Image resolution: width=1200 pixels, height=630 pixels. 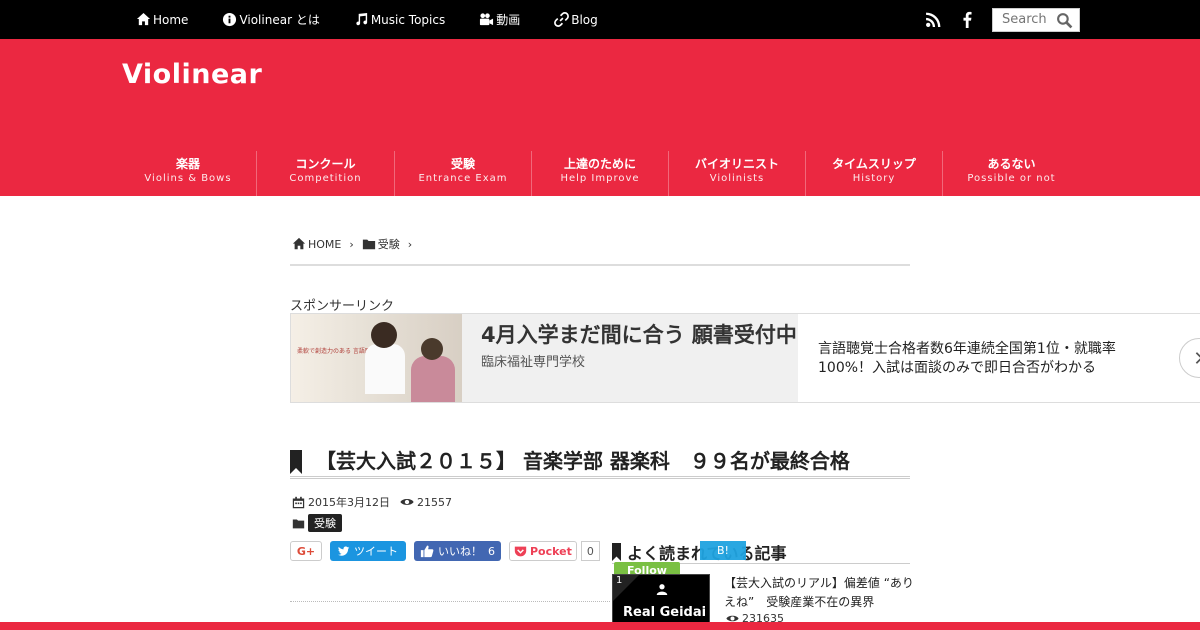 I want to click on music-note-icon, so click(x=361, y=19).